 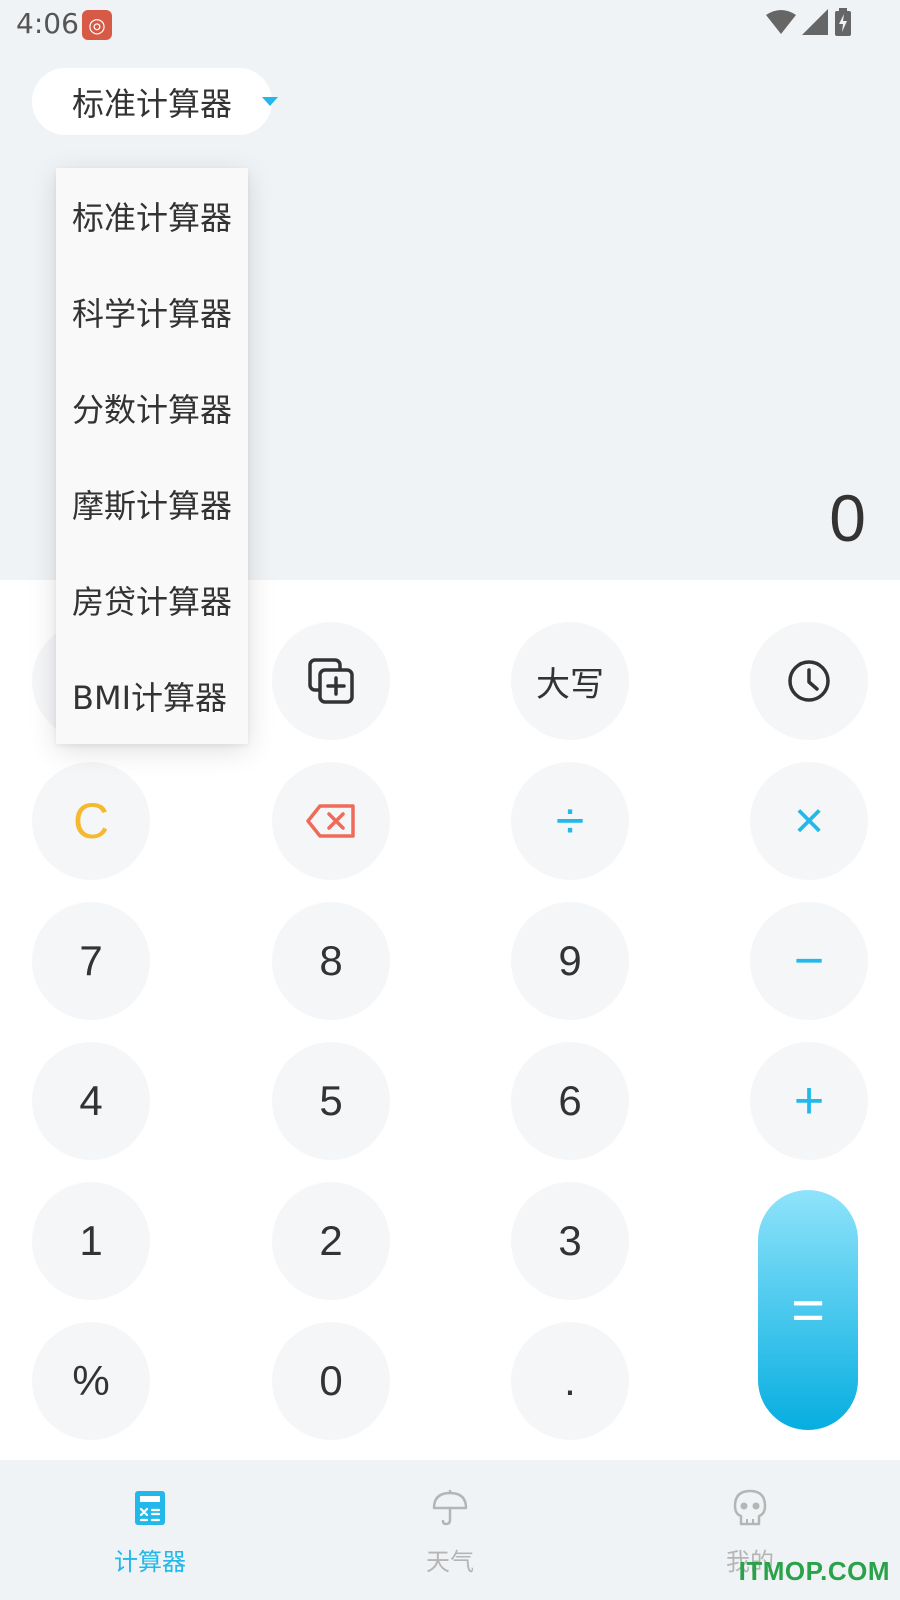 I want to click on digit-4-button: 4, so click(x=91, y=1101).